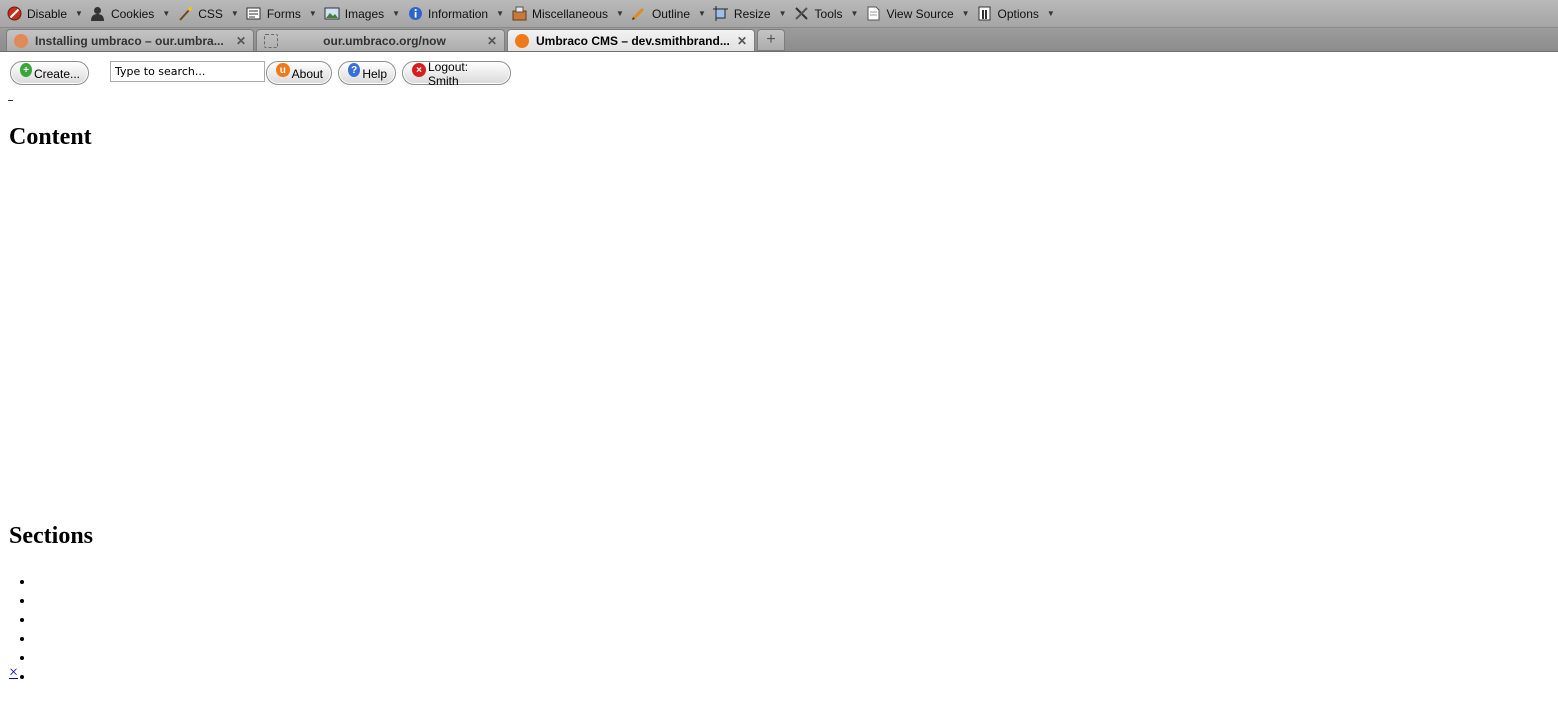 The height and width of the screenshot is (714, 1558). I want to click on toolbar-label: Cookies, so click(132, 13).